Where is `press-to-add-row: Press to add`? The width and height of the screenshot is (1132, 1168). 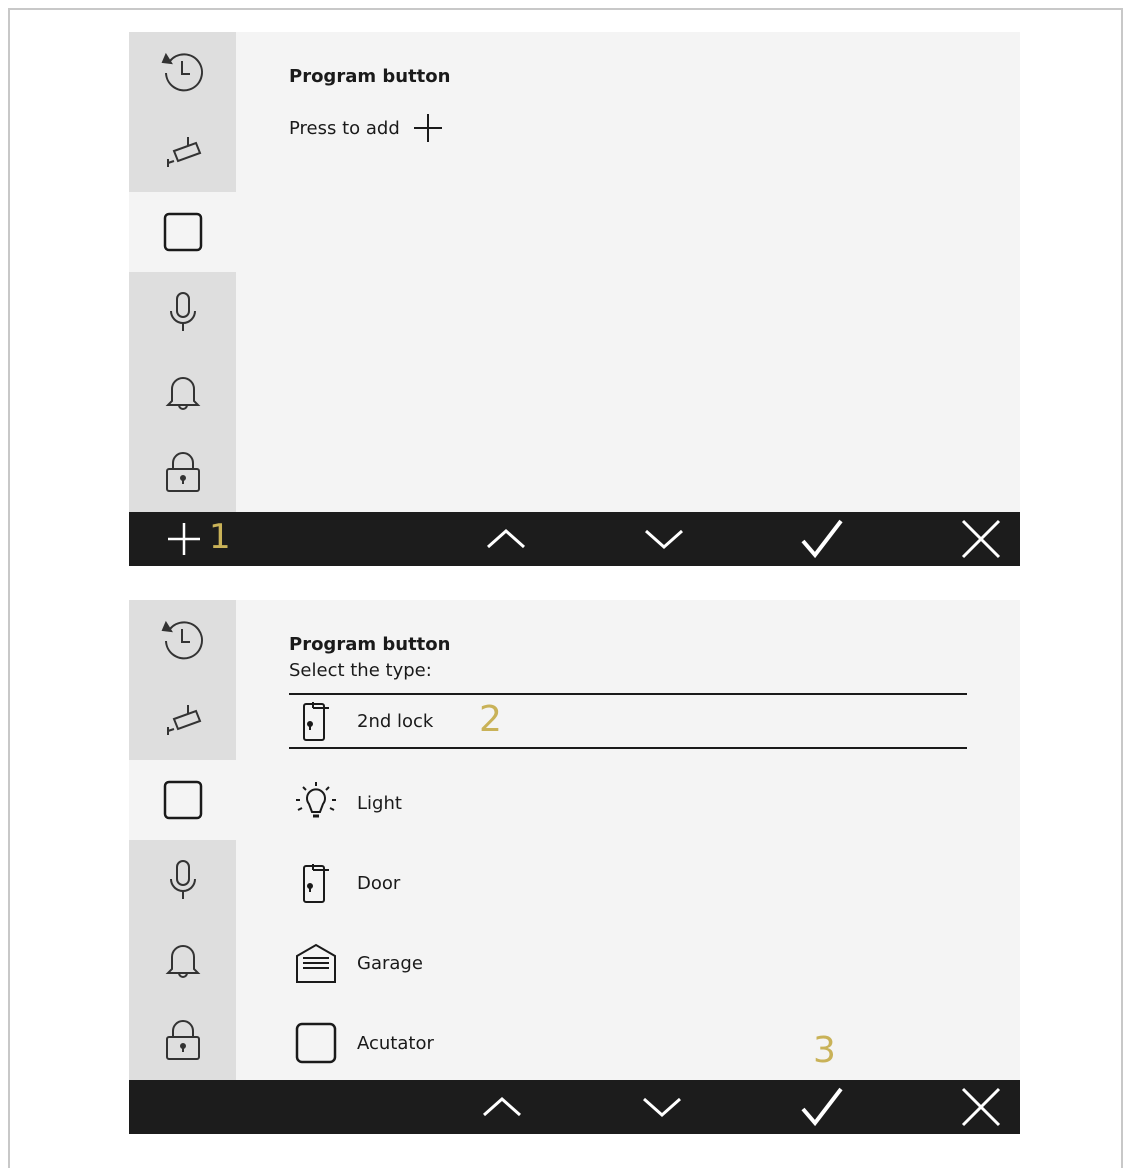
press-to-add-row: Press to add is located at coordinates (366, 128).